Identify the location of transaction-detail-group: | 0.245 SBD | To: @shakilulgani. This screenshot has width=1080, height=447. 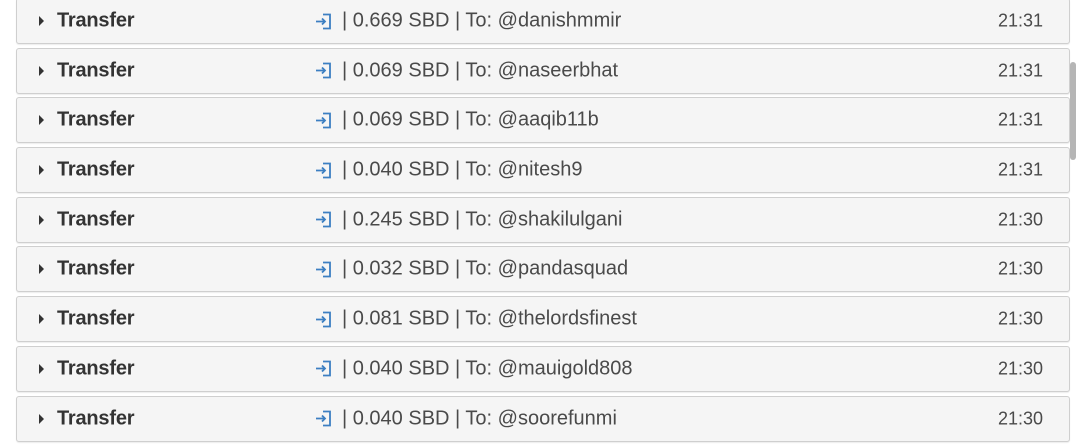
(468, 219).